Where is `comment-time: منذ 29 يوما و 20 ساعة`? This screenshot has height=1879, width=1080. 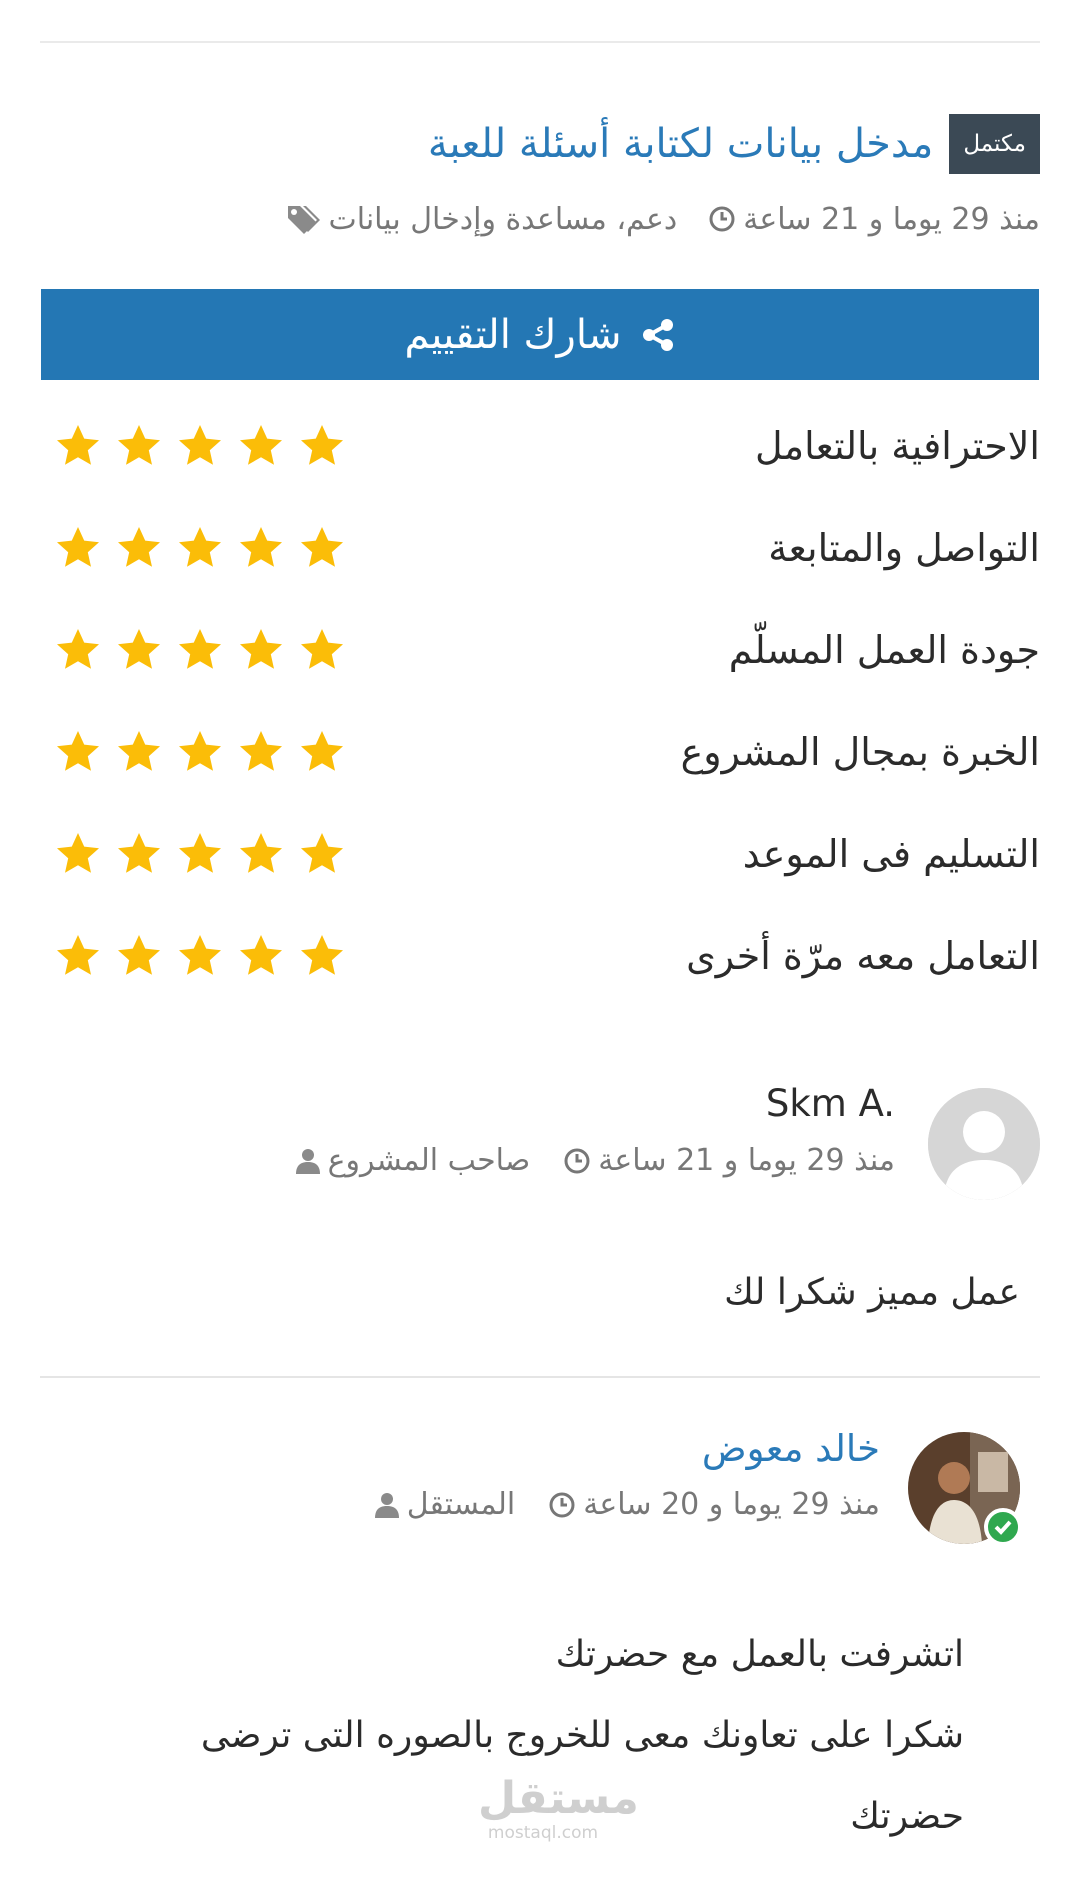 comment-time: منذ 29 يوما و 20 ساعة is located at coordinates (714, 1504).